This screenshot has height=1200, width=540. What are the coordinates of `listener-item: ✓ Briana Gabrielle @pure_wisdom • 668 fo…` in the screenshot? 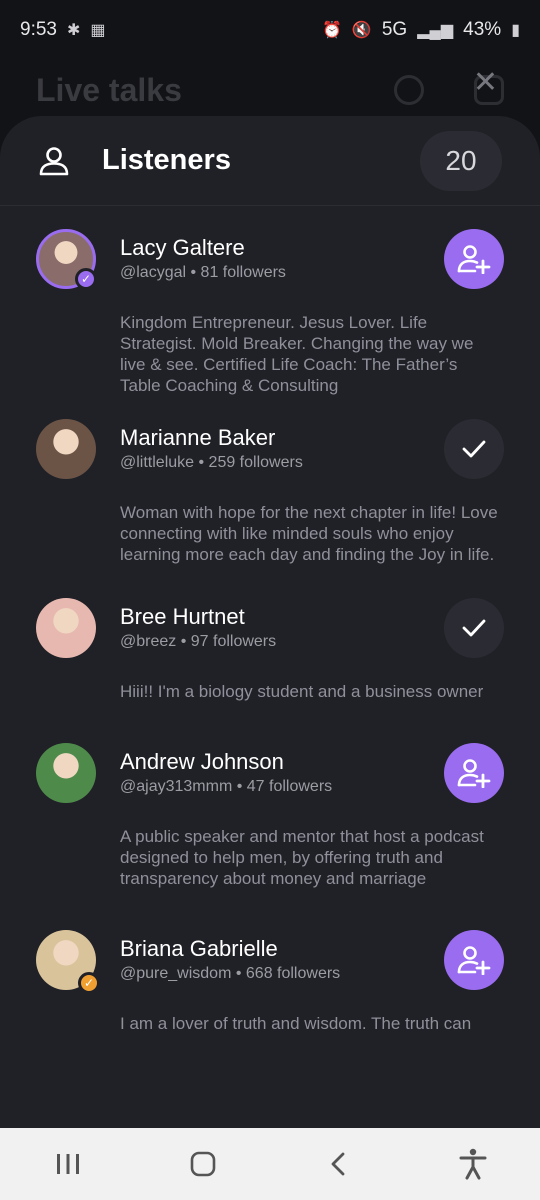 It's located at (270, 961).